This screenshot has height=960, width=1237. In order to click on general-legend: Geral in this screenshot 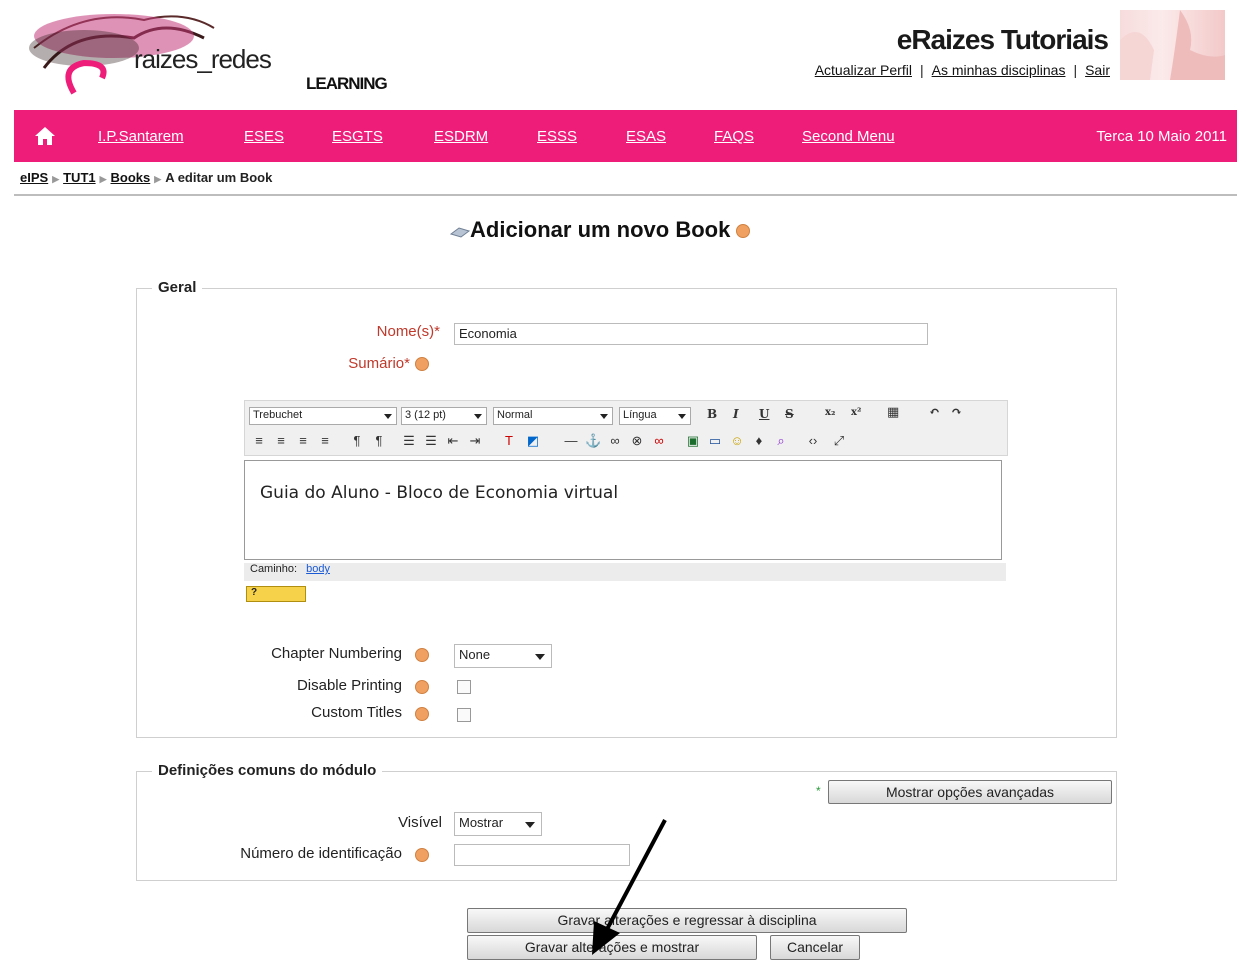, I will do `click(177, 287)`.